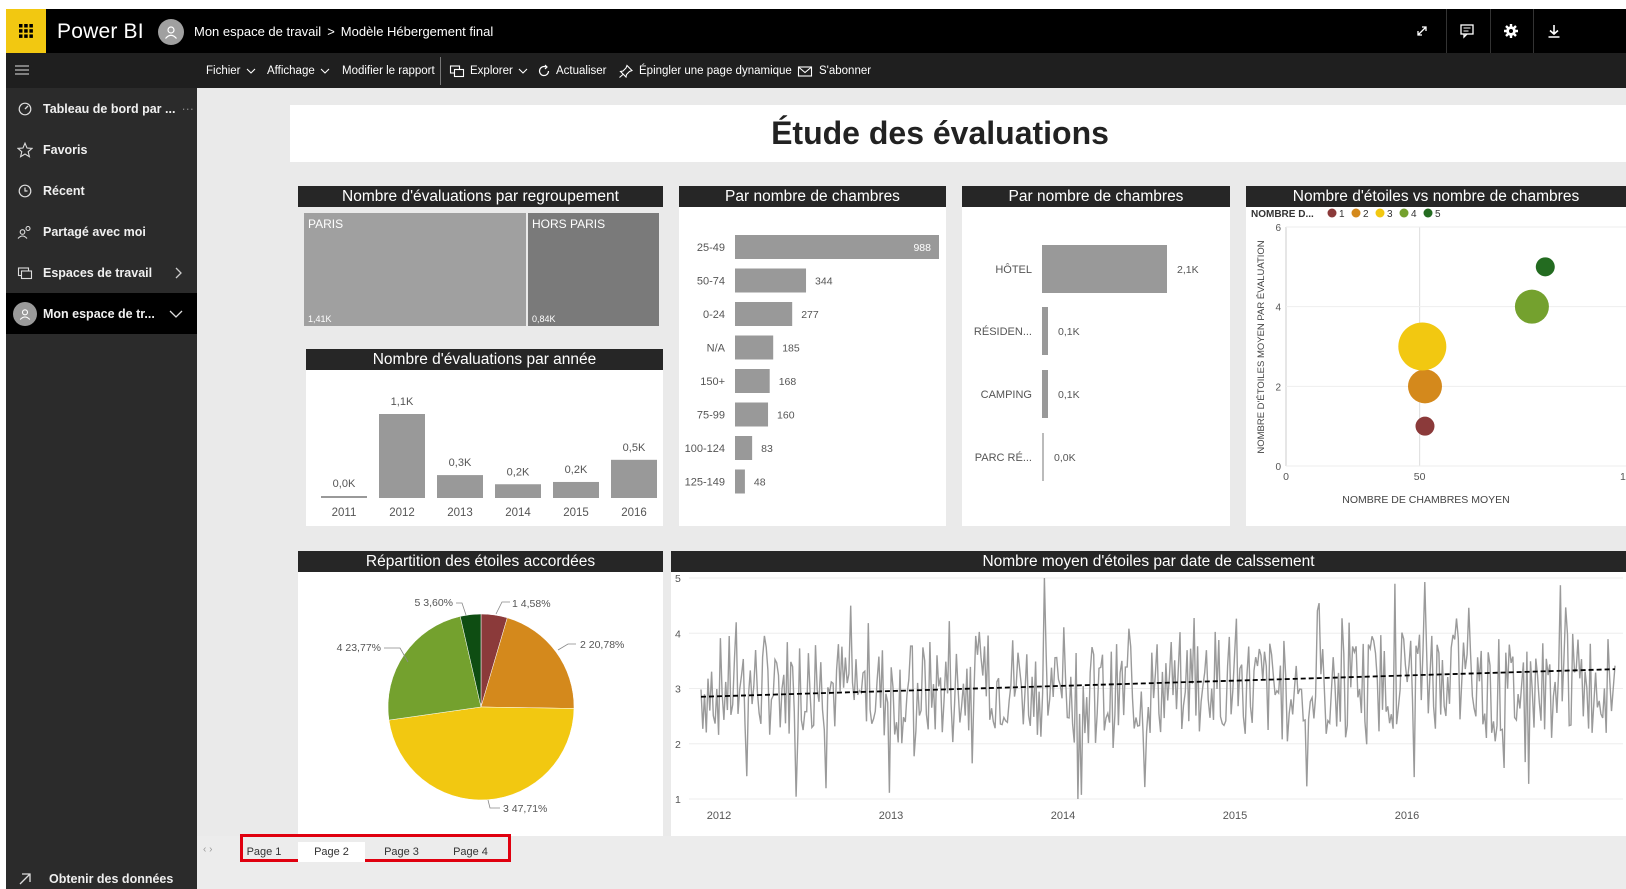 This screenshot has height=889, width=1626. I want to click on refresh-button: Actualiser, so click(572, 70).